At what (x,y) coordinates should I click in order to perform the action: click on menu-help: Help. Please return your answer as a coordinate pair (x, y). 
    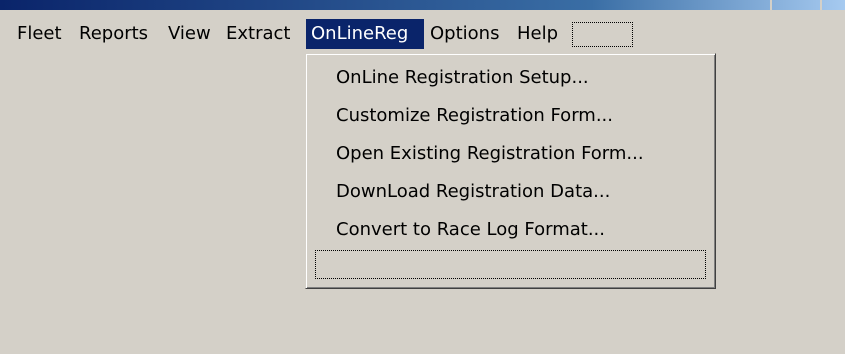
    Looking at the image, I should click on (537, 34).